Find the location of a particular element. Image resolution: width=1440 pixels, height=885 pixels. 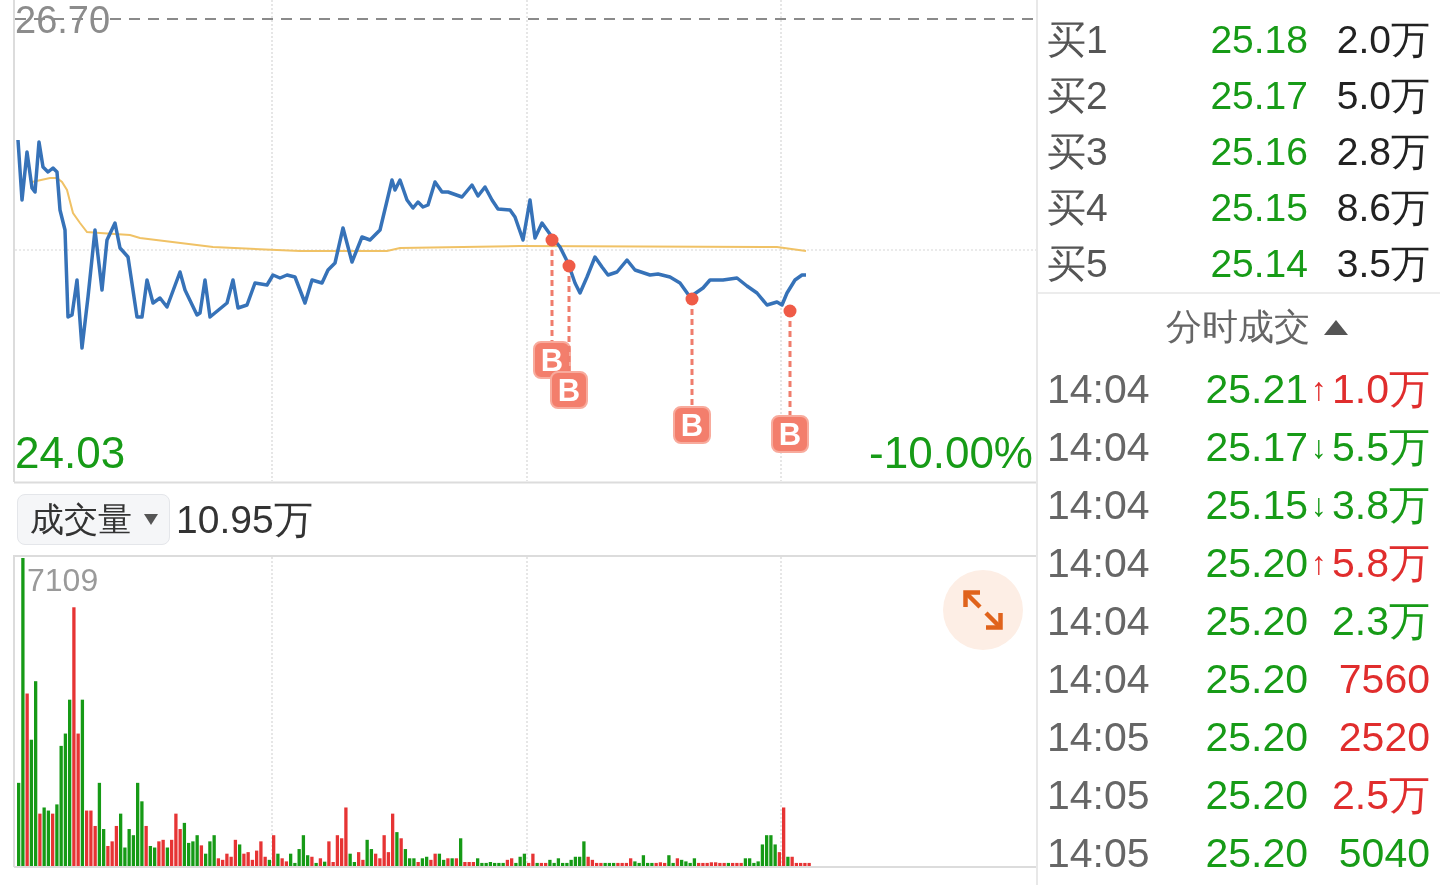

trade-volume: 2.5万 is located at coordinates (1380, 795).